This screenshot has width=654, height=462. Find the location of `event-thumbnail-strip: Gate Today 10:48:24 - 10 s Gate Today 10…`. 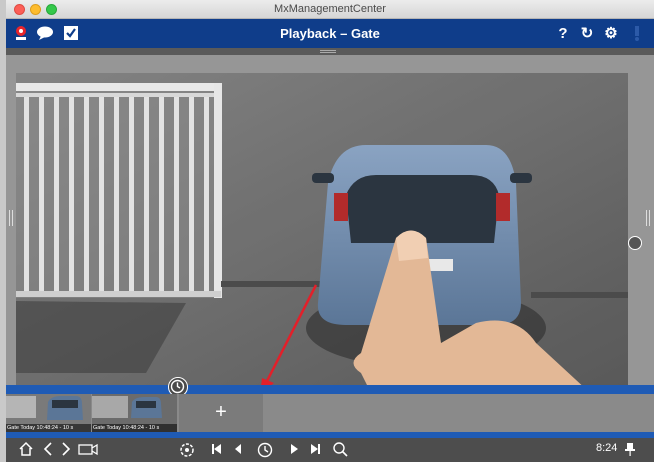

event-thumbnail-strip: Gate Today 10:48:24 - 10 s Gate Today 10… is located at coordinates (330, 413).